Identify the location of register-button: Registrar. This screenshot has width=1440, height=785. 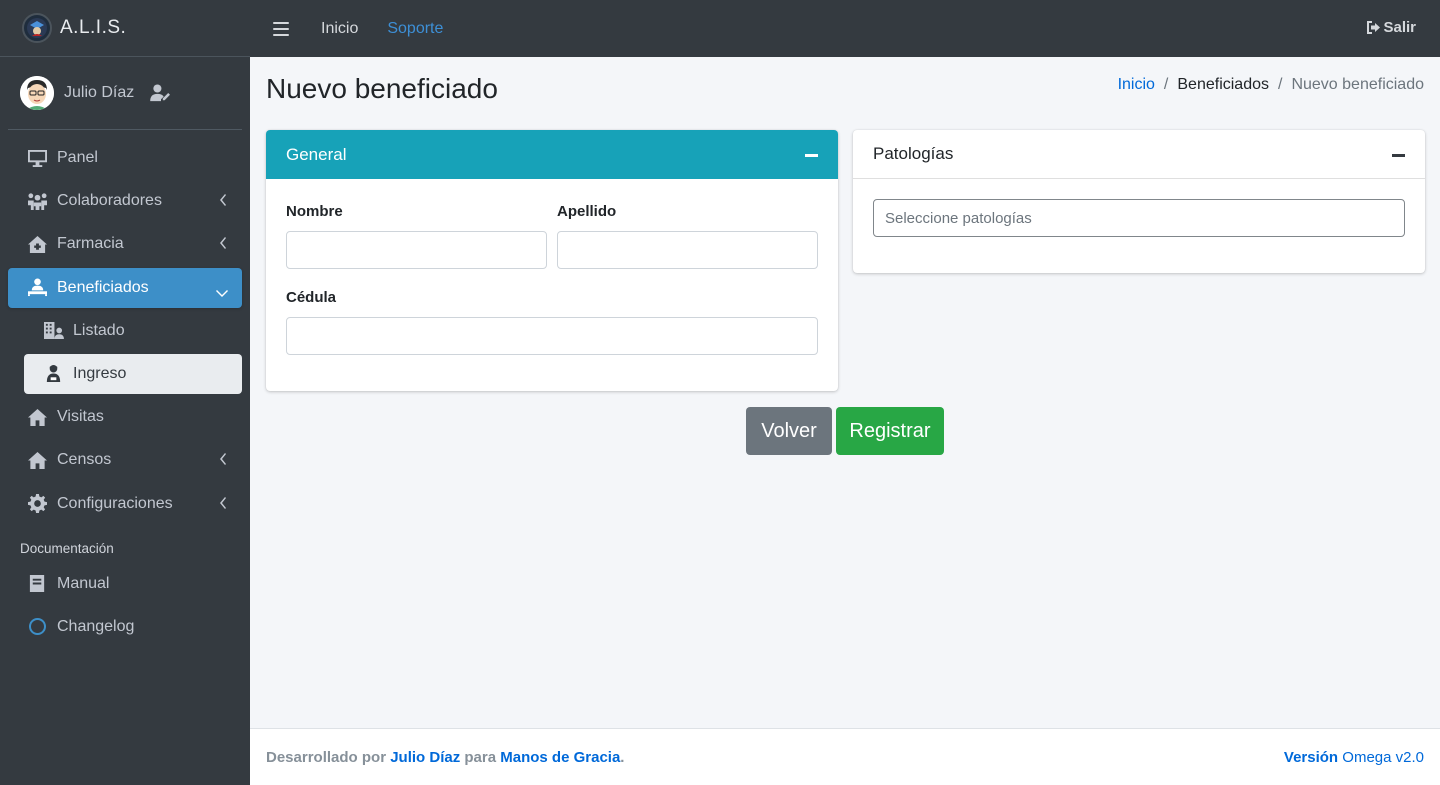
(890, 431).